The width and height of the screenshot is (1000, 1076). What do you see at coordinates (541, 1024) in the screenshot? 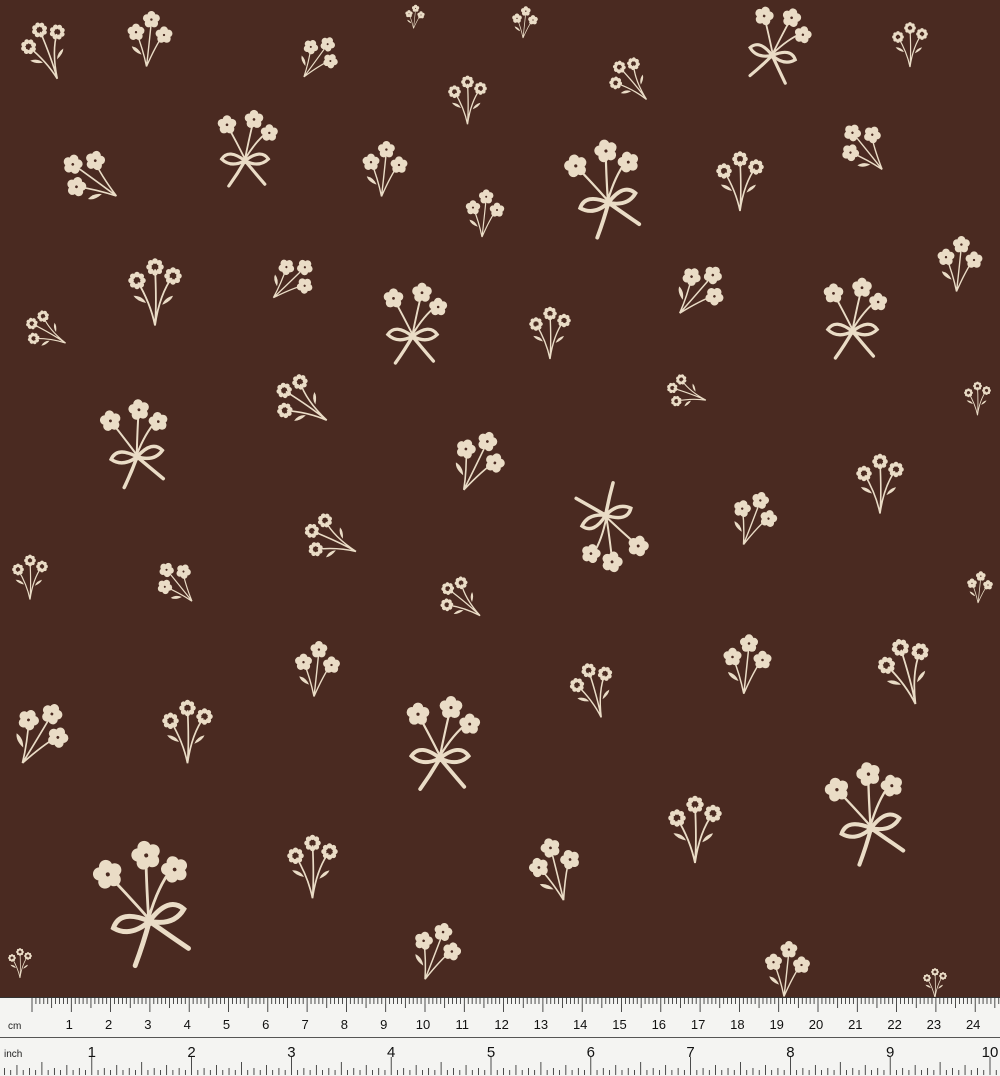
I see `cm-label: 13` at bounding box center [541, 1024].